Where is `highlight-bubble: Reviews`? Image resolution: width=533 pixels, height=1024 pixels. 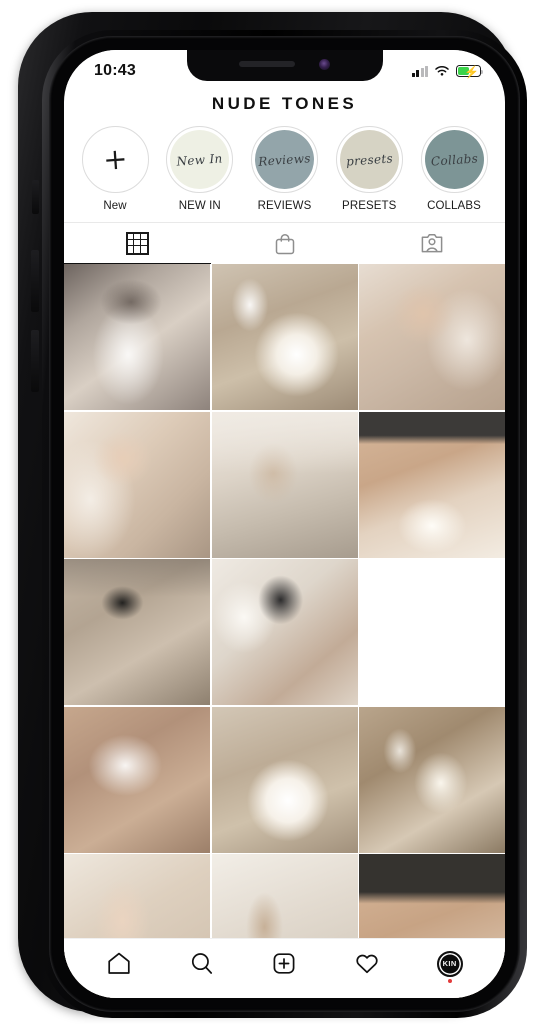 highlight-bubble: Reviews is located at coordinates (284, 159).